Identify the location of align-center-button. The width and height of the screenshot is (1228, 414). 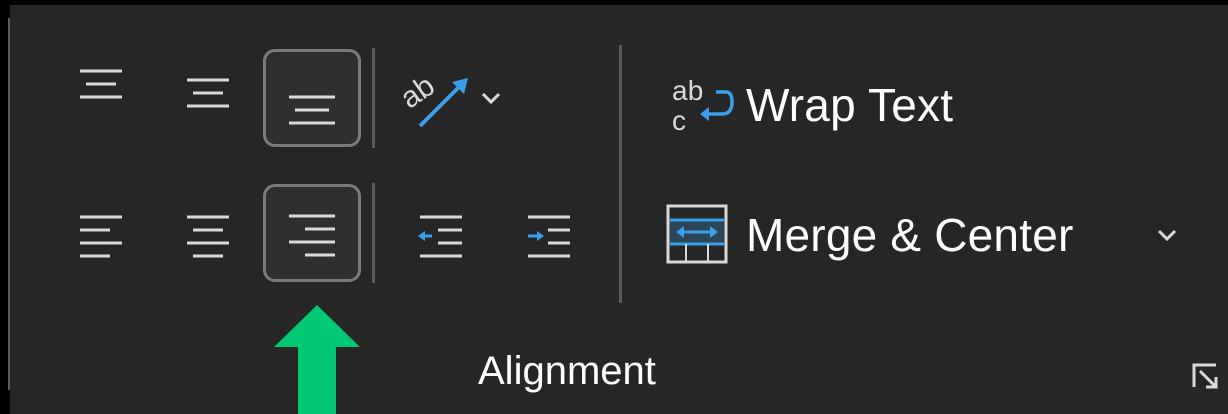
(204, 232).